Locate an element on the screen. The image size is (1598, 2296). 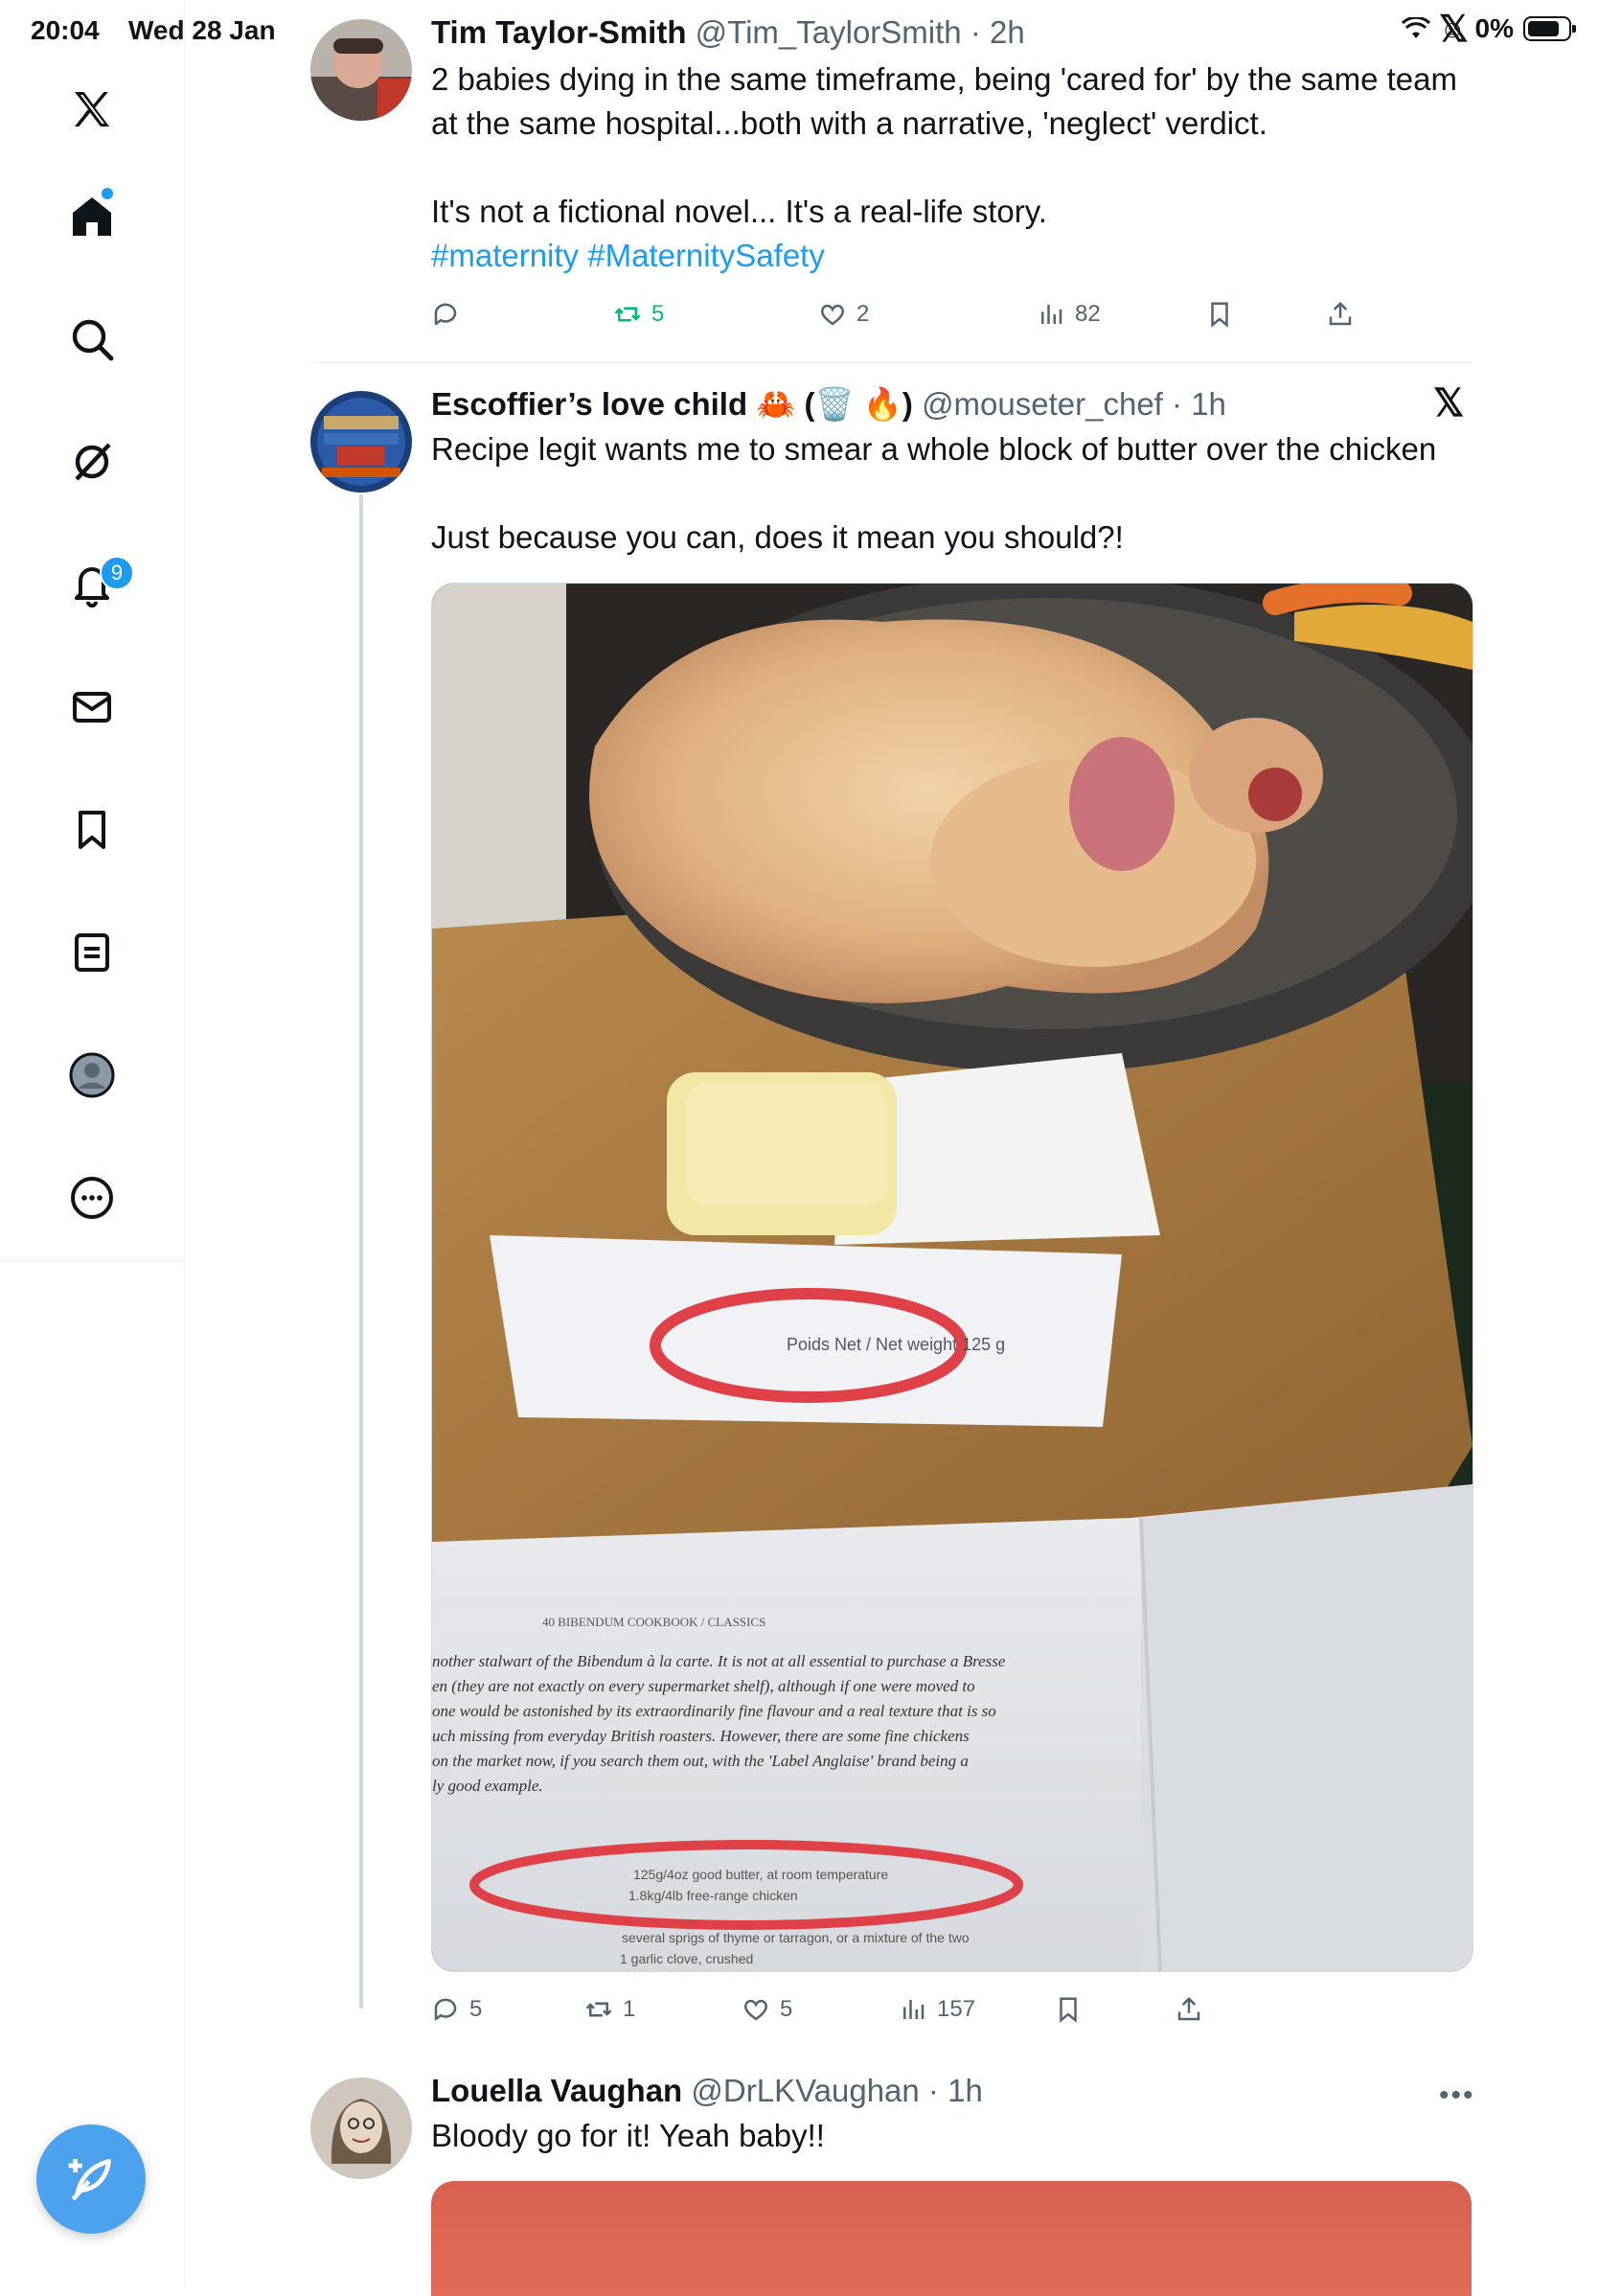
tweet-text-line: Bloody go for it! Yeah baby!! is located at coordinates (628, 2135).